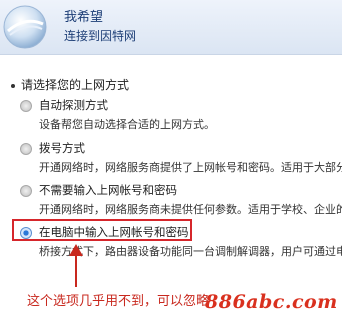 This screenshot has width=342, height=324. Describe the element at coordinates (13, 85) in the screenshot. I see `bullet-icon` at that location.